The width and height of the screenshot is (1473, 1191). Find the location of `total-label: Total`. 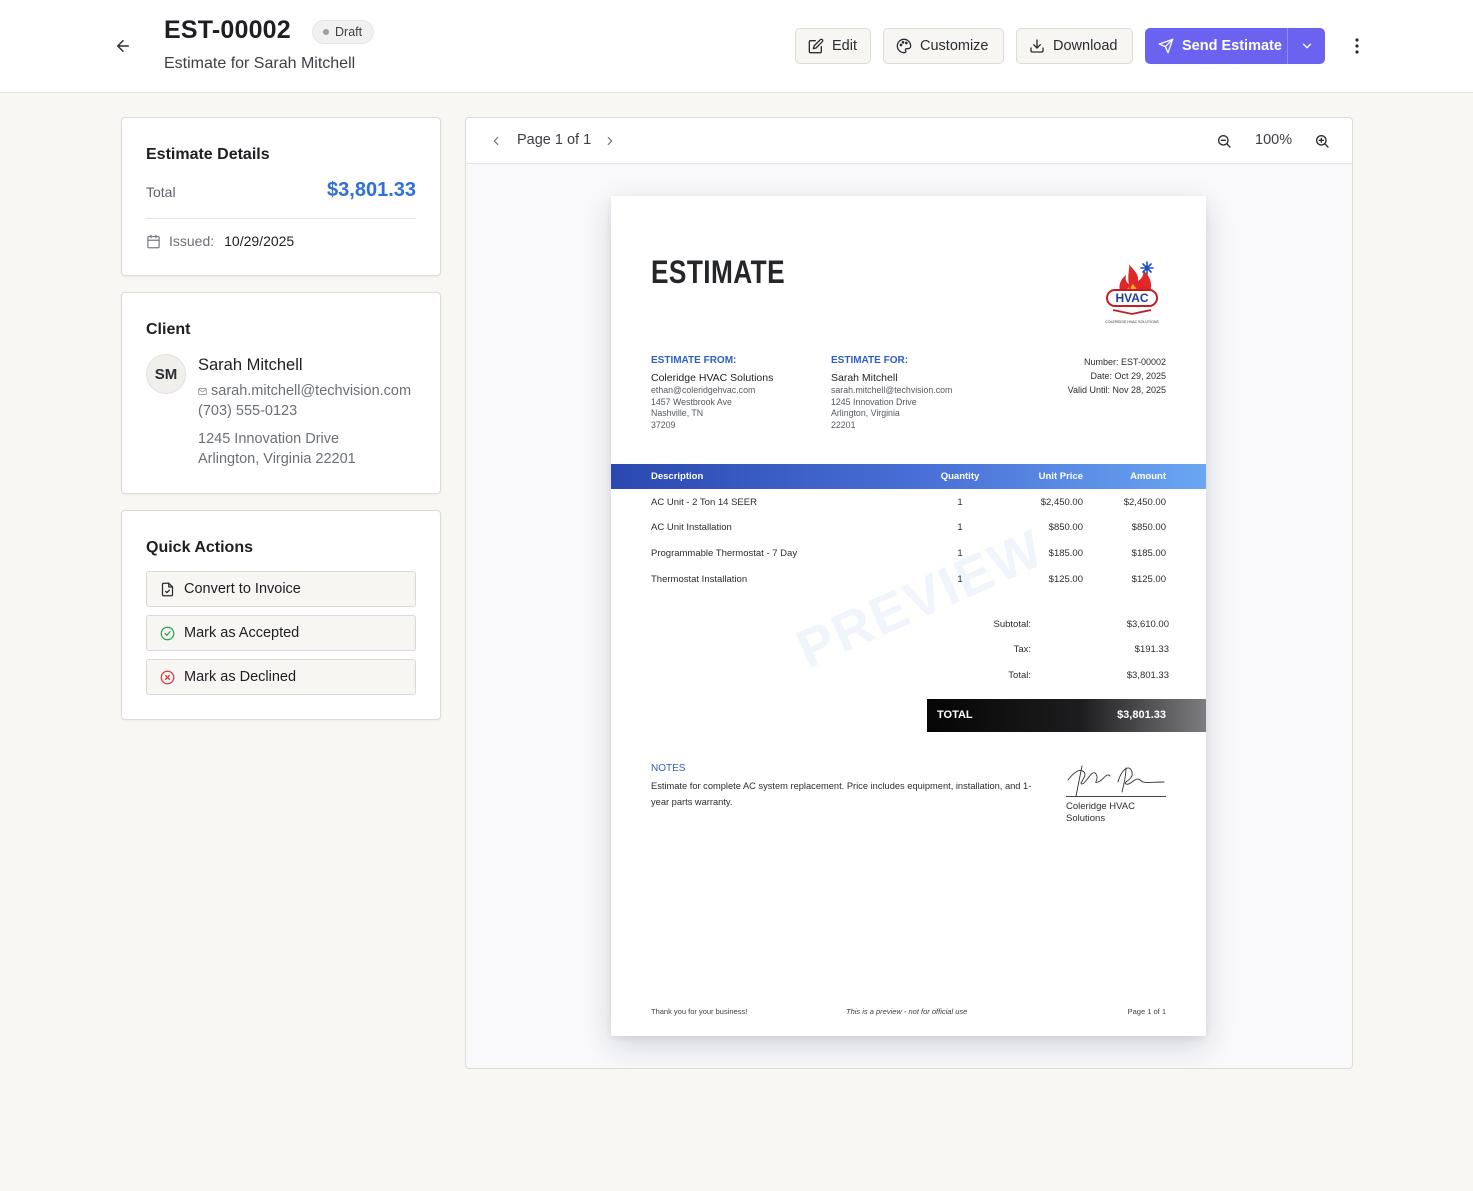

total-label: Total is located at coordinates (161, 192).